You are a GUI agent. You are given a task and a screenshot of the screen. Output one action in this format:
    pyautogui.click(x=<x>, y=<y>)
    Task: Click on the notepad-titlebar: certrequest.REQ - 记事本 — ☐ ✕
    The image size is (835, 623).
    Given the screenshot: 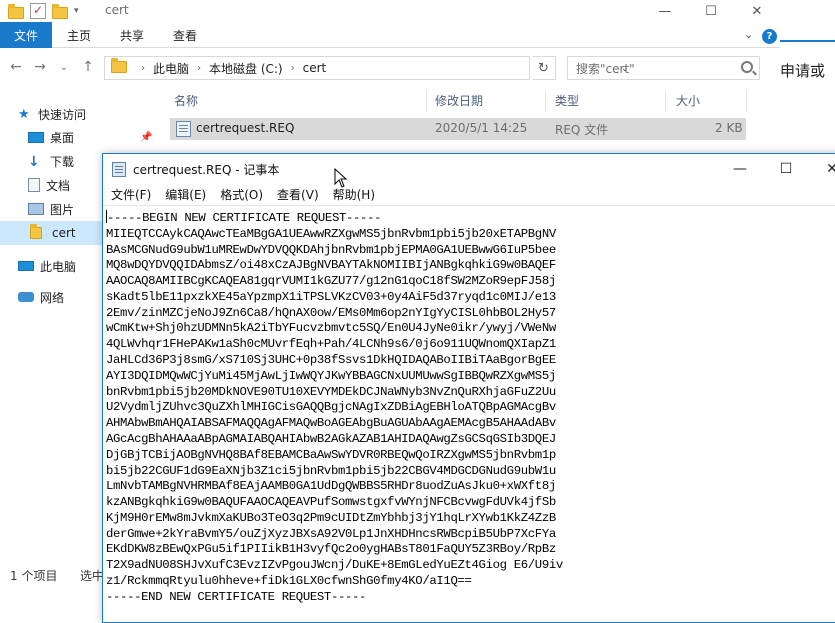 What is the action you would take?
    pyautogui.click(x=469, y=169)
    